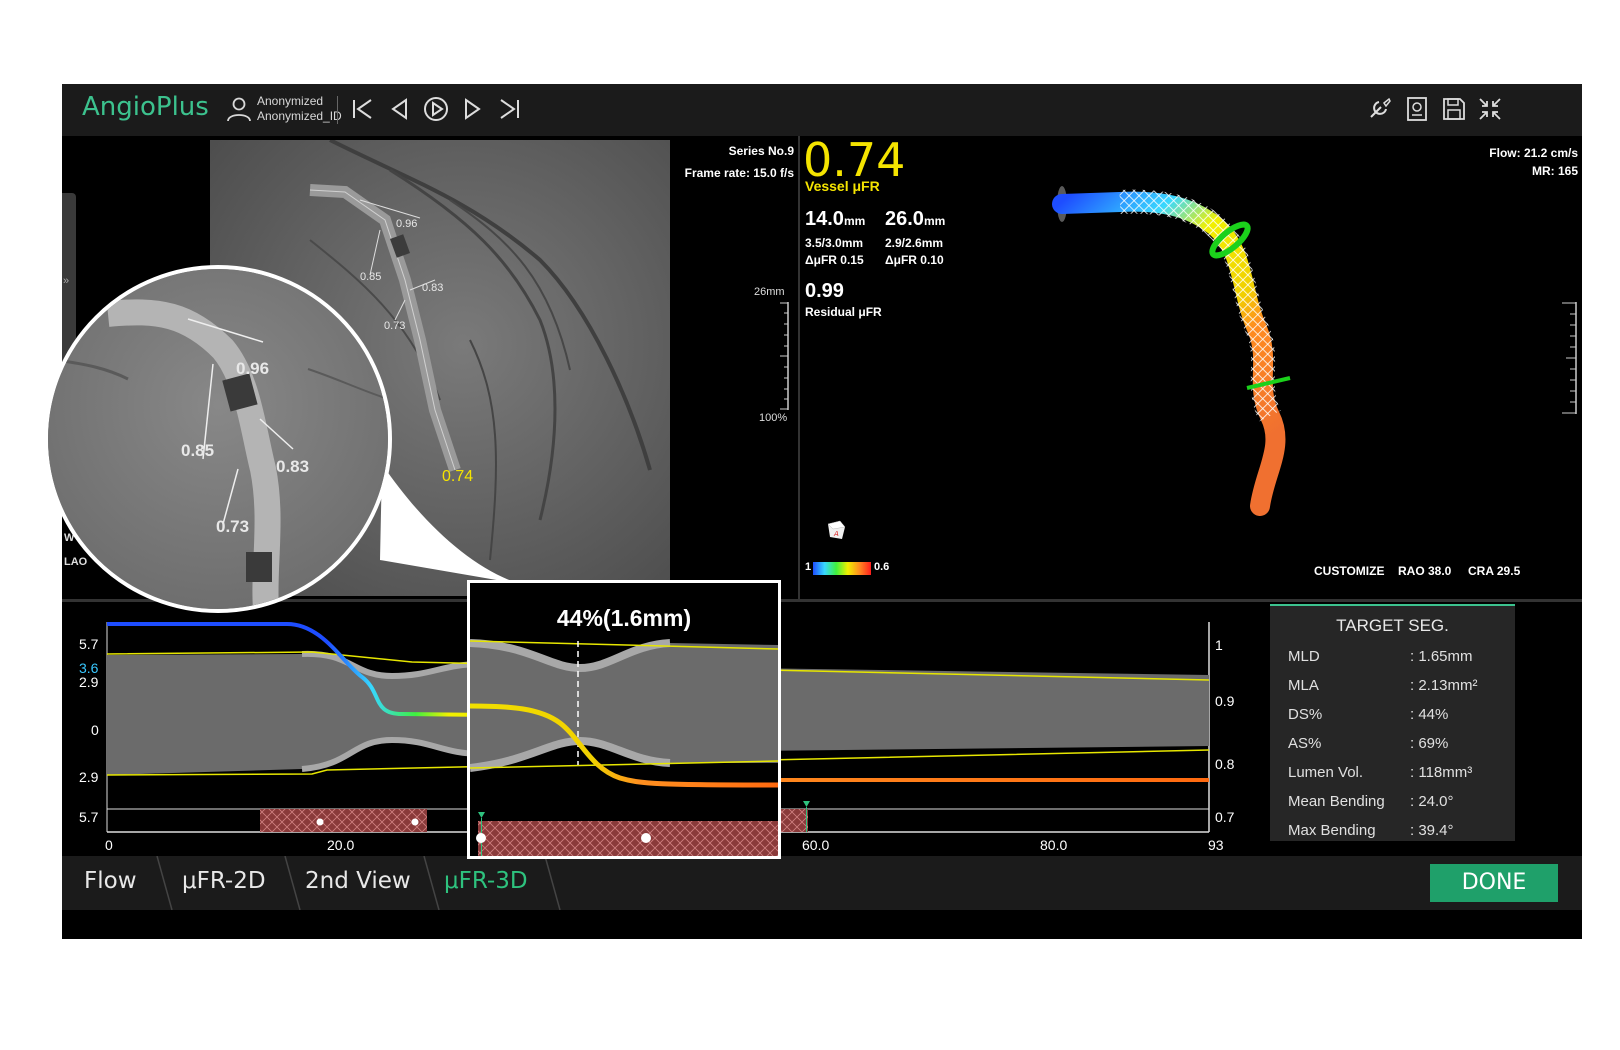  What do you see at coordinates (624, 618) in the screenshot?
I see `stenosis-percent-label: 44%(1.6mm)` at bounding box center [624, 618].